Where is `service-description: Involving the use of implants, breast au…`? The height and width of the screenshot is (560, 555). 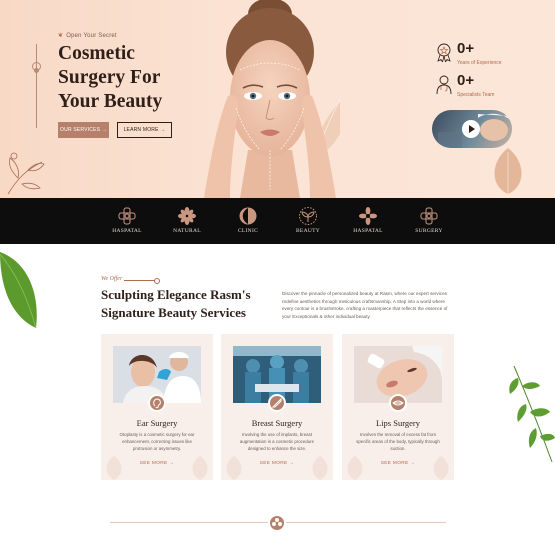 service-description: Involving the use of implants, breast au… is located at coordinates (277, 441).